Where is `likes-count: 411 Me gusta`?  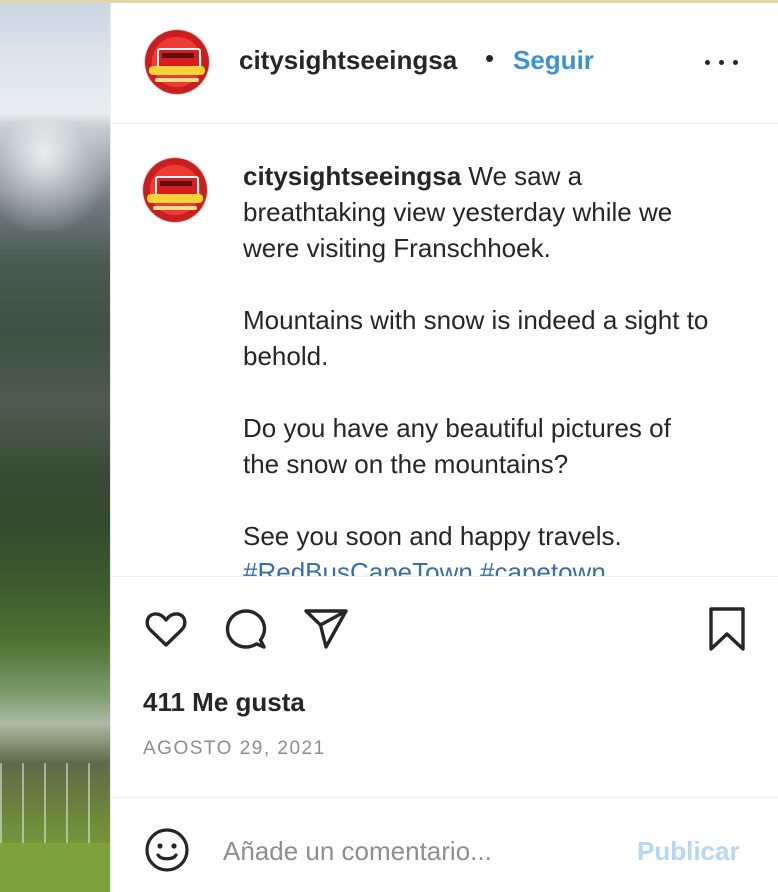 likes-count: 411 Me gusta is located at coordinates (224, 702).